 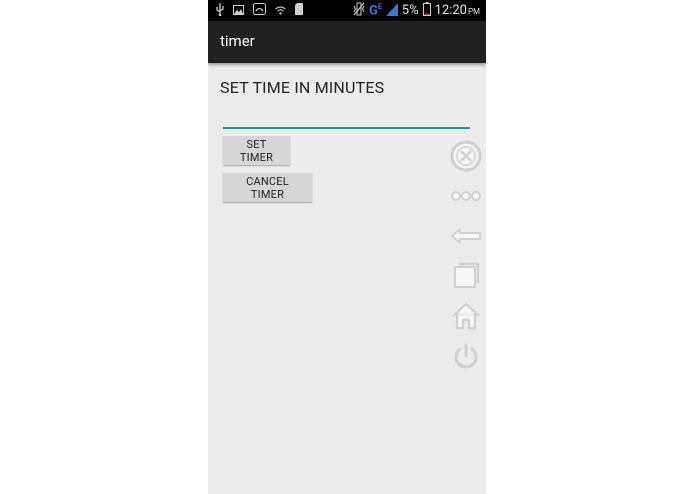 What do you see at coordinates (280, 11) in the screenshot?
I see `wifi-icon` at bounding box center [280, 11].